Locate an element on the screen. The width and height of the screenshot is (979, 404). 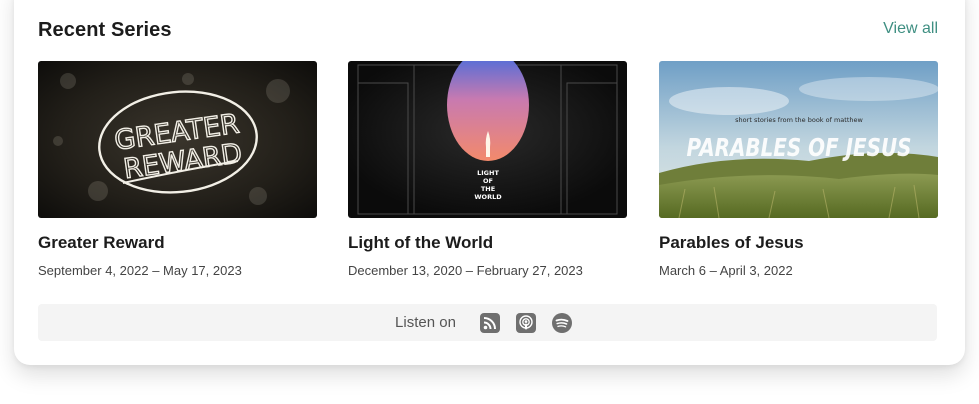
listen-on-bar: Listen on is located at coordinates (487, 322).